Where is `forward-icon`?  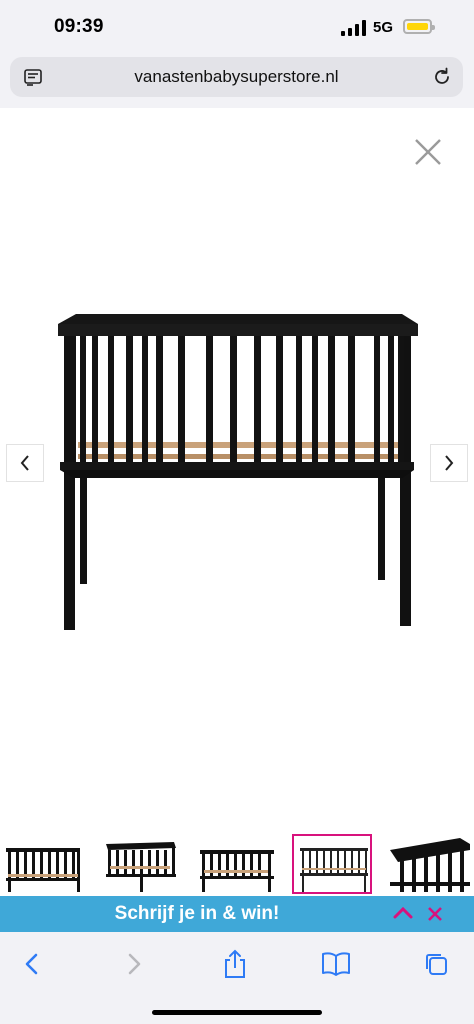 forward-icon is located at coordinates (134, 964).